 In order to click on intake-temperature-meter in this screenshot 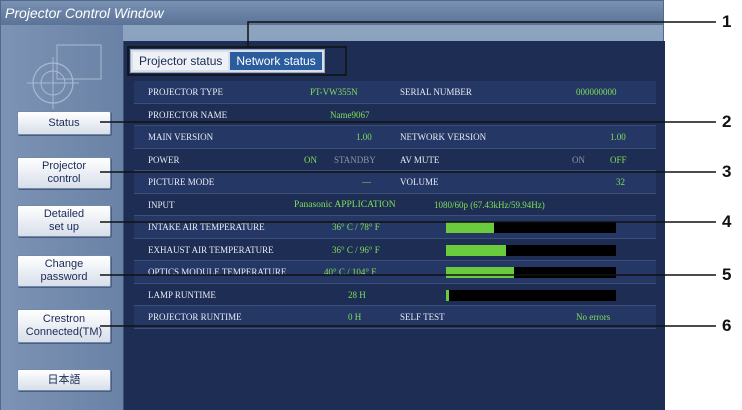, I will do `click(531, 227)`.